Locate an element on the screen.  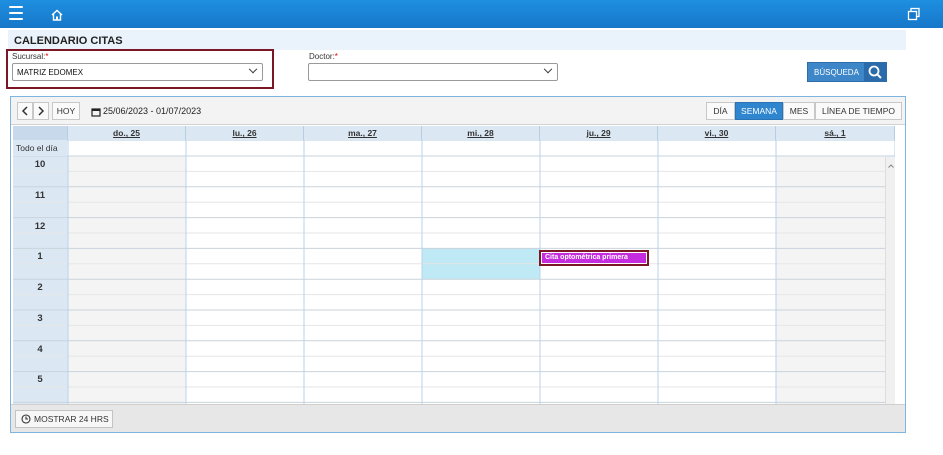
show-24-hours-button: MOSTRAR 24 HRS is located at coordinates (64, 419).